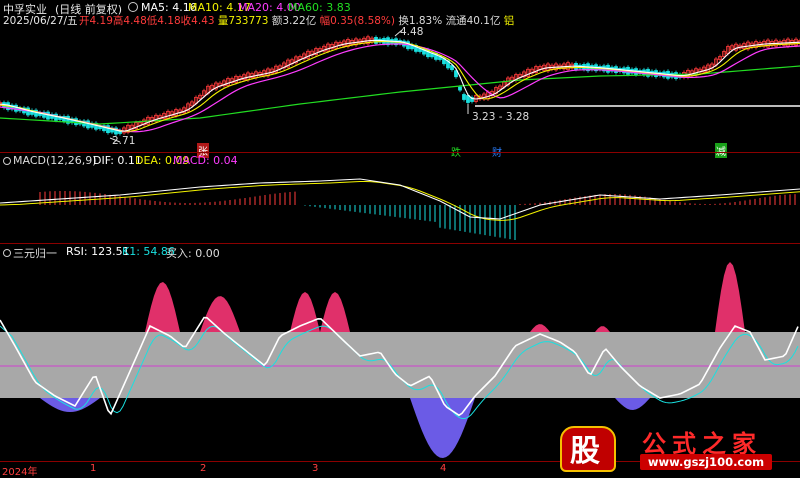  What do you see at coordinates (93, 468) in the screenshot?
I see `x-tick-1: 1` at bounding box center [93, 468].